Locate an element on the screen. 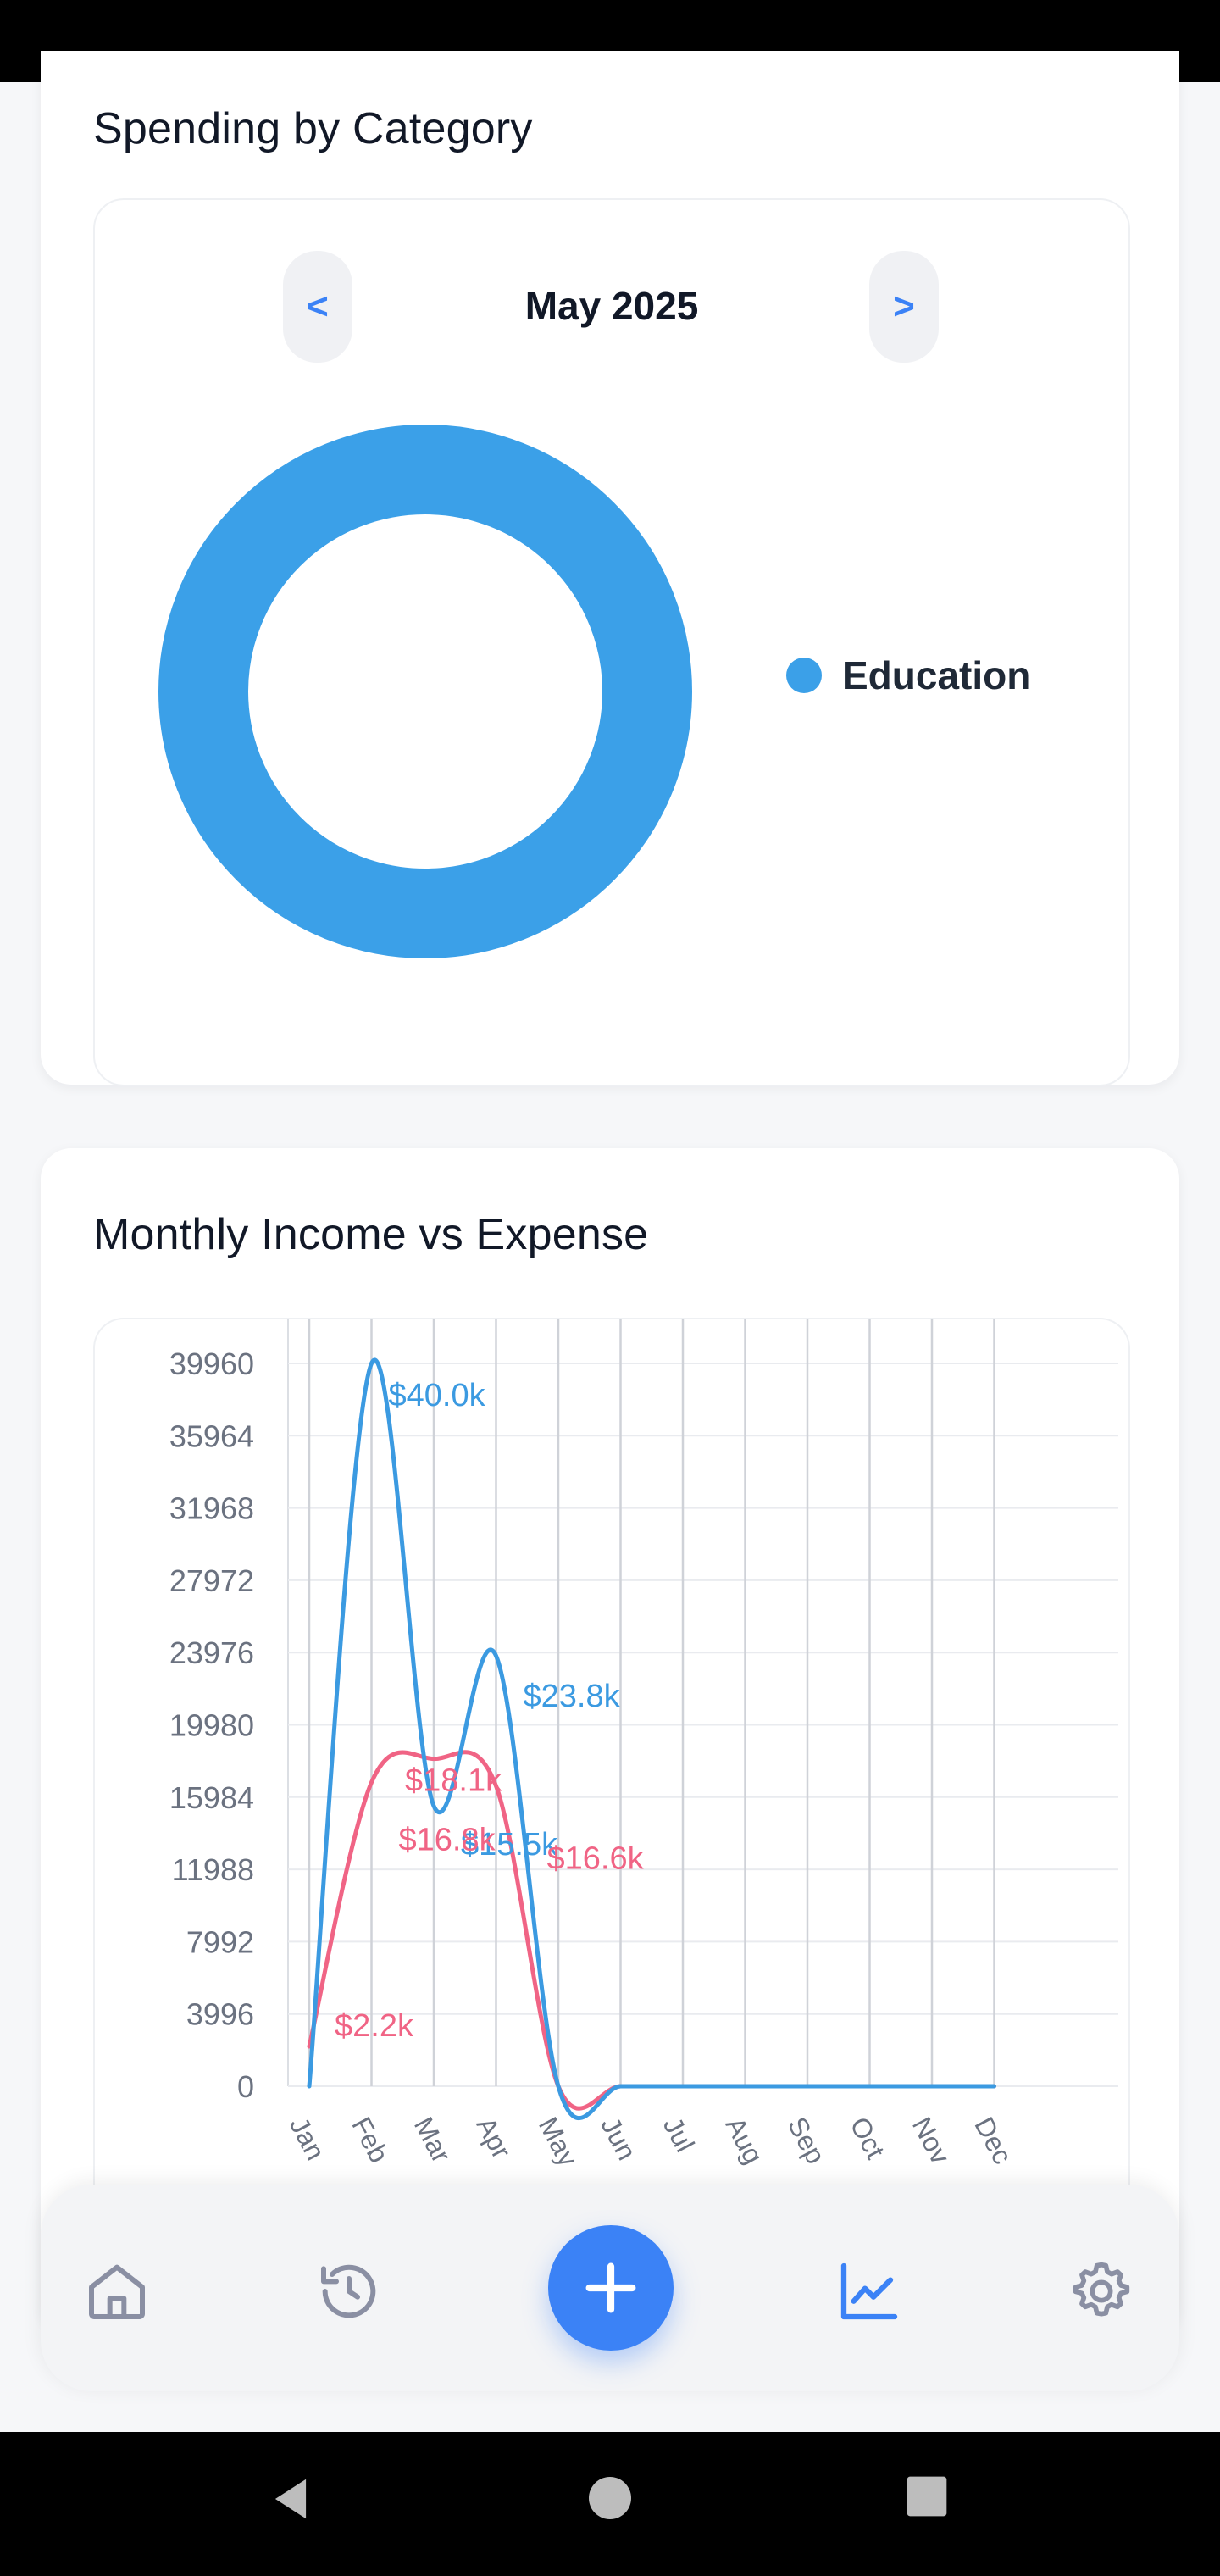  bottom-nav is located at coordinates (610, 2288).